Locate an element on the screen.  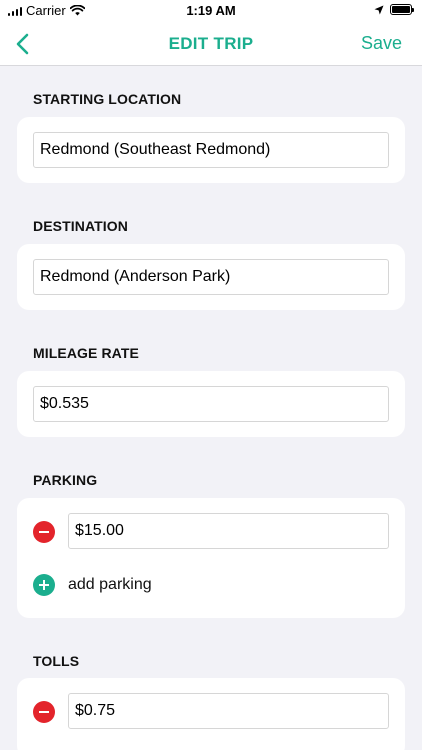
toll-amount-input: $0.75 is located at coordinates (228, 711).